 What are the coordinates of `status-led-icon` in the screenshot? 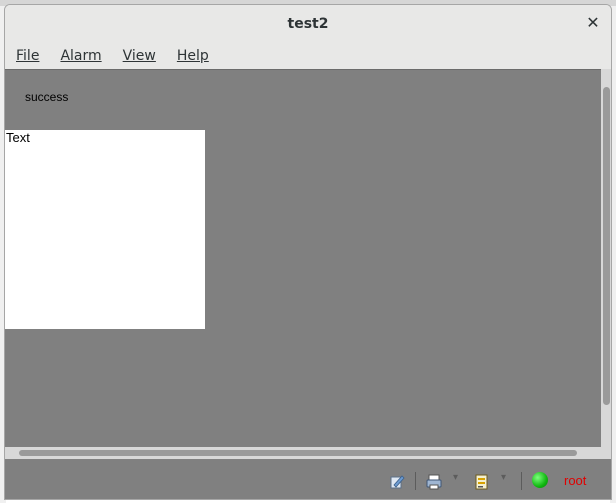 It's located at (540, 480).